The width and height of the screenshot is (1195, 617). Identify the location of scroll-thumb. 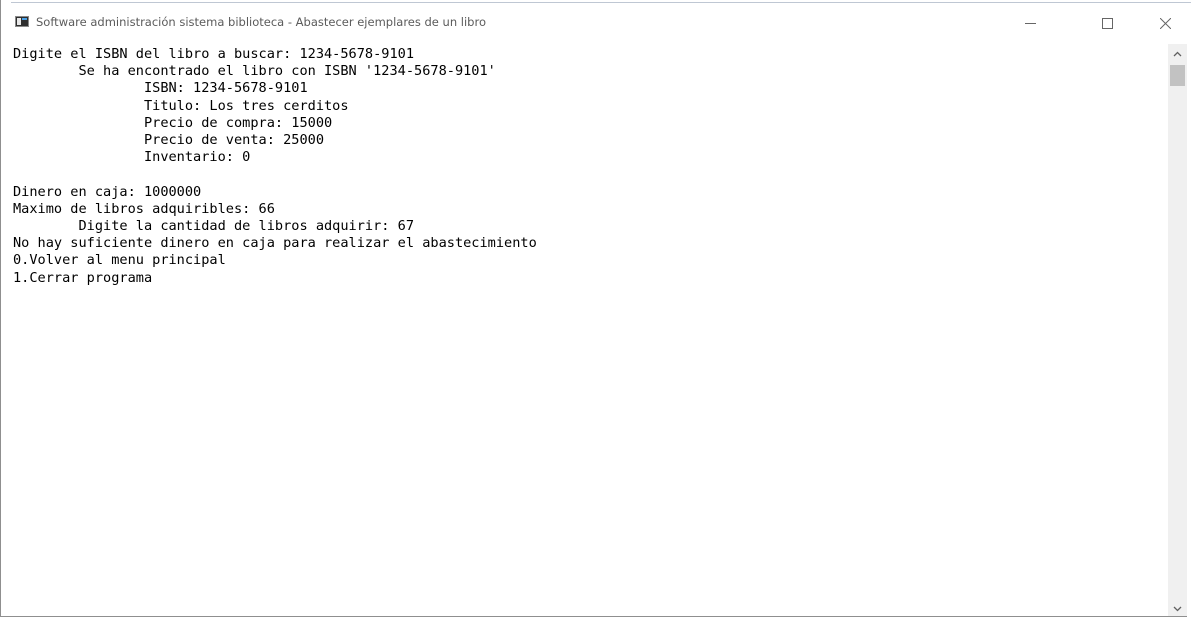
(1177, 75).